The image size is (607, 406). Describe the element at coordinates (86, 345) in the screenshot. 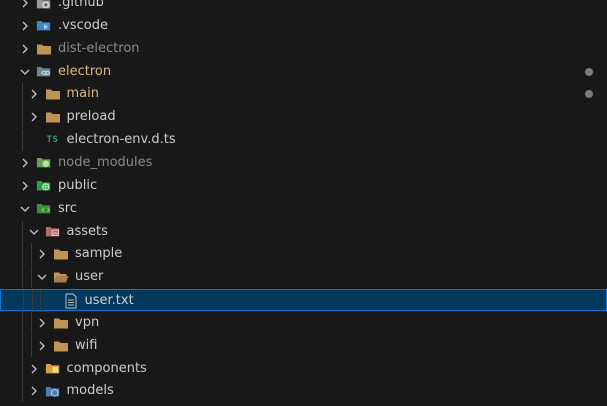

I see `tree-item-label: wifi` at that location.